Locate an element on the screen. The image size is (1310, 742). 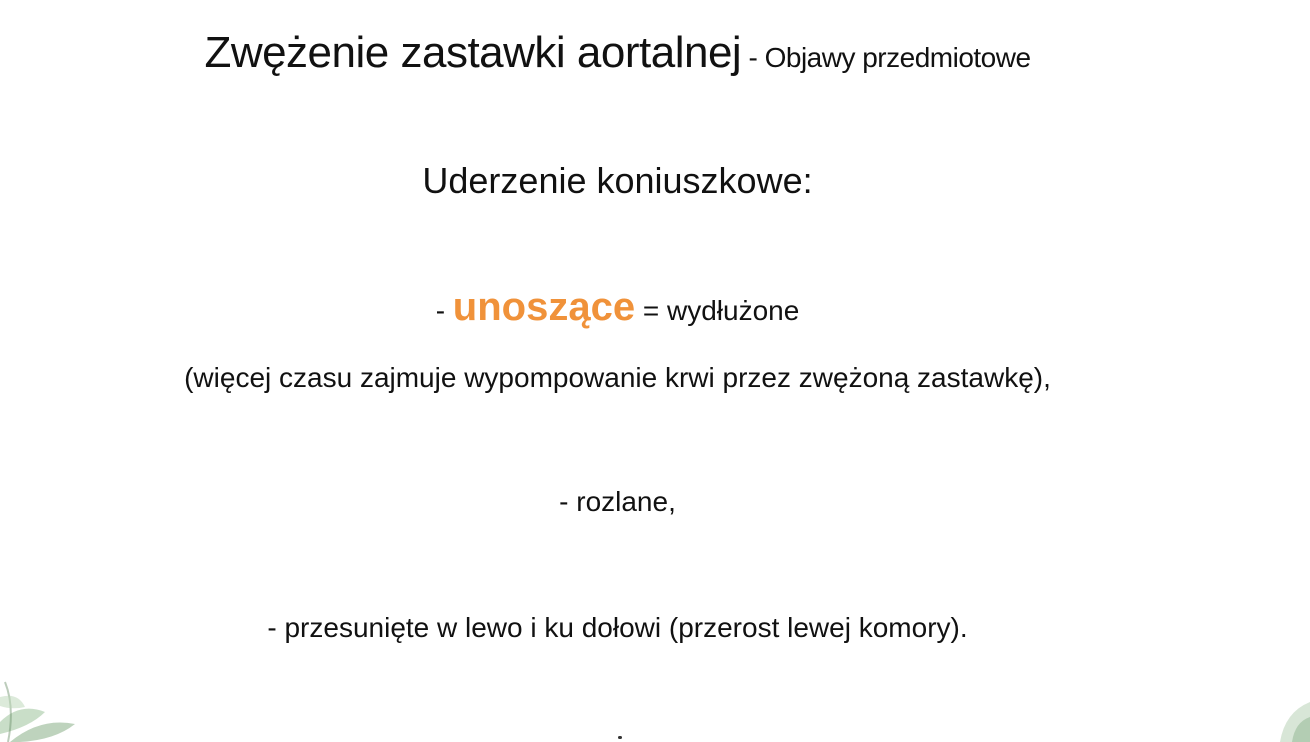
section-heading: Uderzenie koniuszkowe: is located at coordinates (617, 180).